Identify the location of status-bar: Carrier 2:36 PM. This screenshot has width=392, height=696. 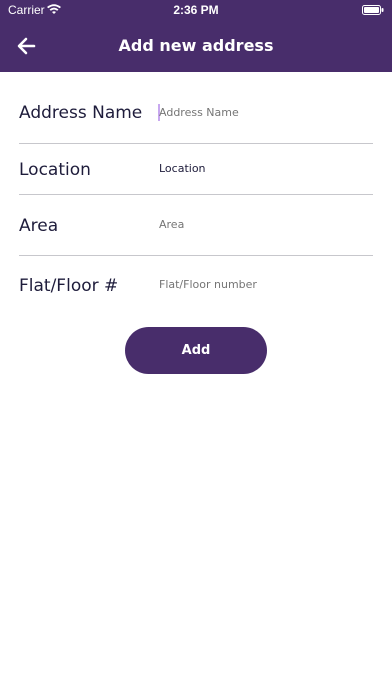
(196, 10).